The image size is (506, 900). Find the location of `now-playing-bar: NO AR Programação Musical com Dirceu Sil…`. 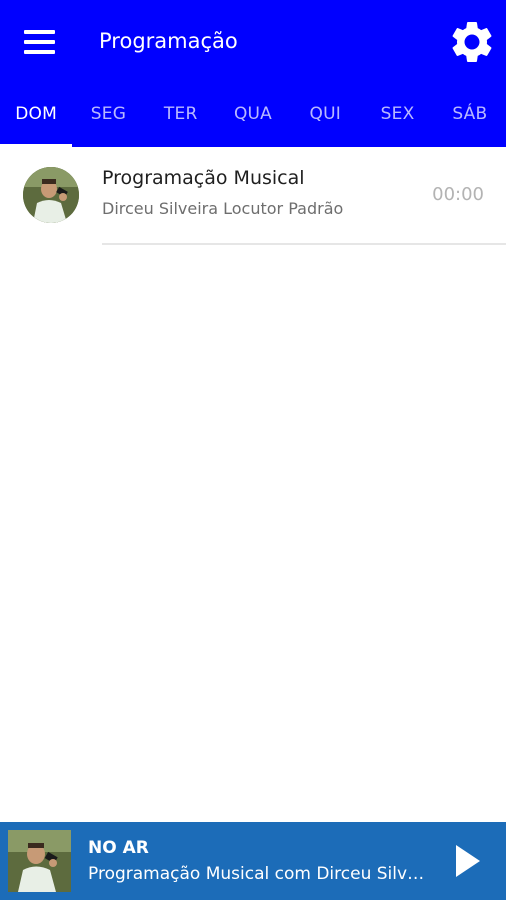

now-playing-bar: NO AR Programação Musical com Dirceu Sil… is located at coordinates (253, 861).